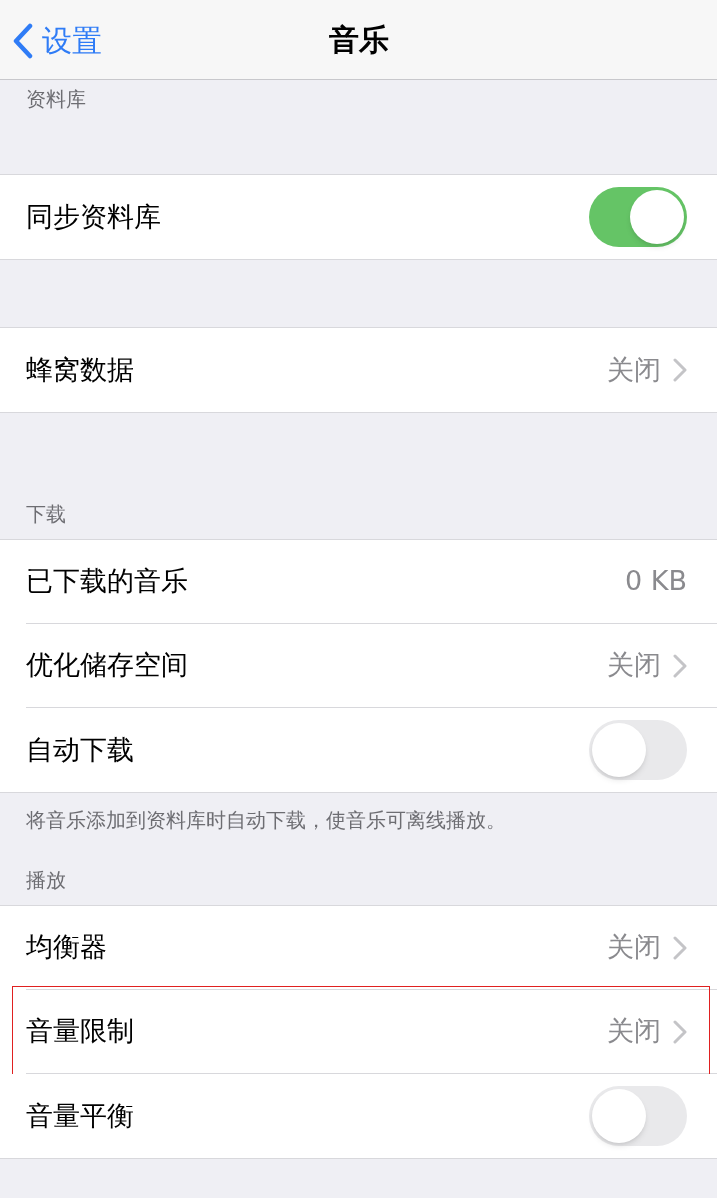 The width and height of the screenshot is (717, 1198). Describe the element at coordinates (358, 40) in the screenshot. I see `nav-title: 音乐` at that location.